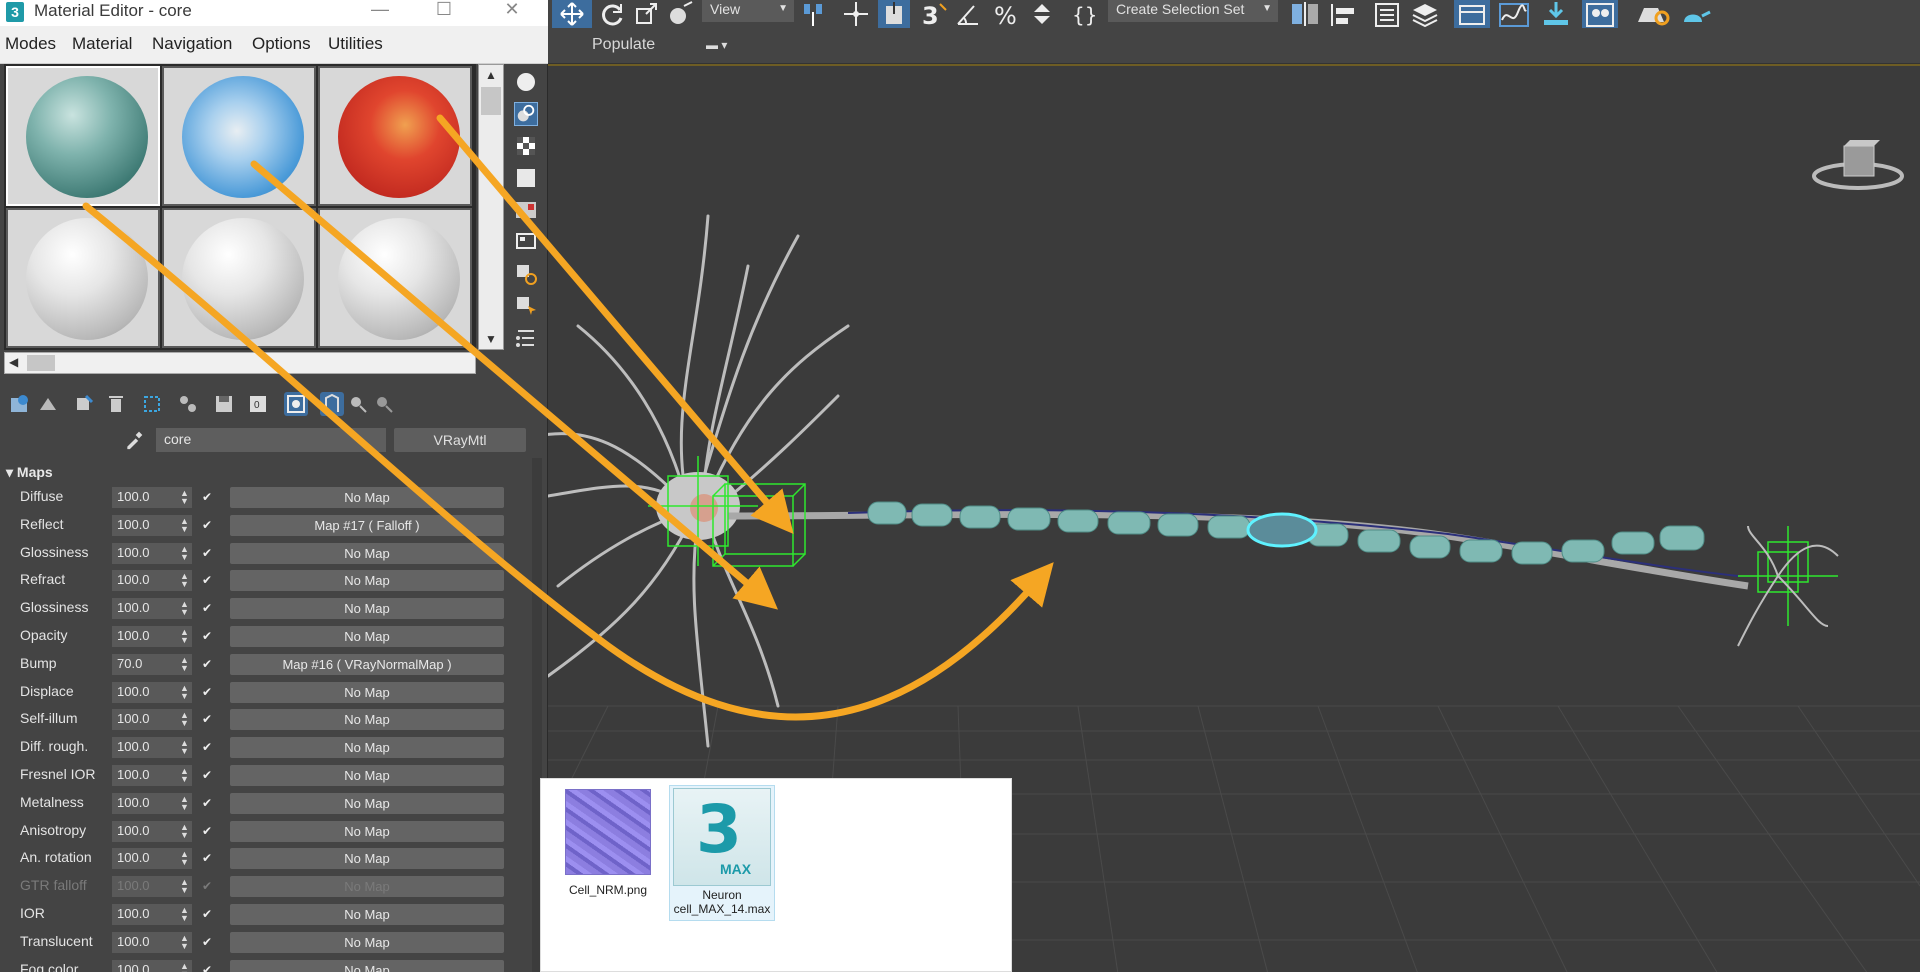 Image resolution: width=1920 pixels, height=972 pixels. Describe the element at coordinates (380, 11) in the screenshot. I see `minimize-button: —` at that location.